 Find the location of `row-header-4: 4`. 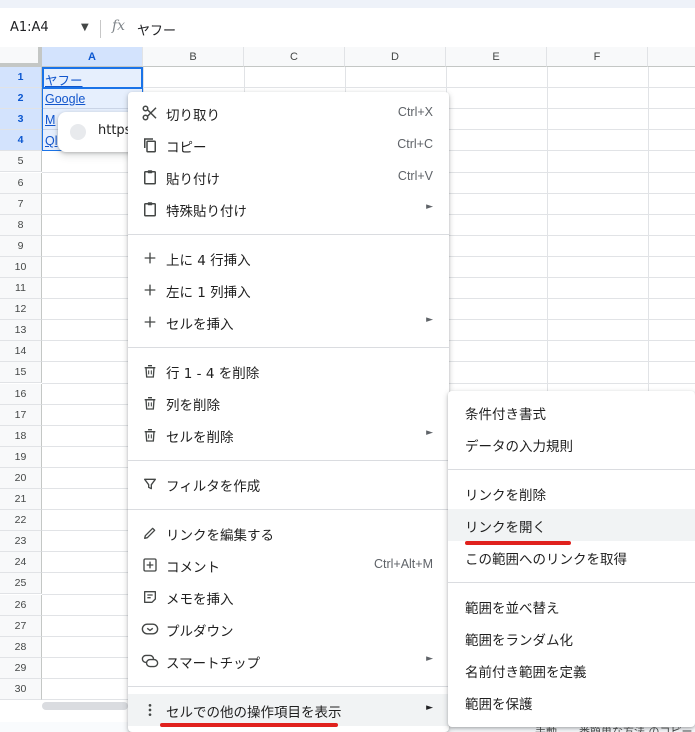

row-header-4: 4 is located at coordinates (21, 141).